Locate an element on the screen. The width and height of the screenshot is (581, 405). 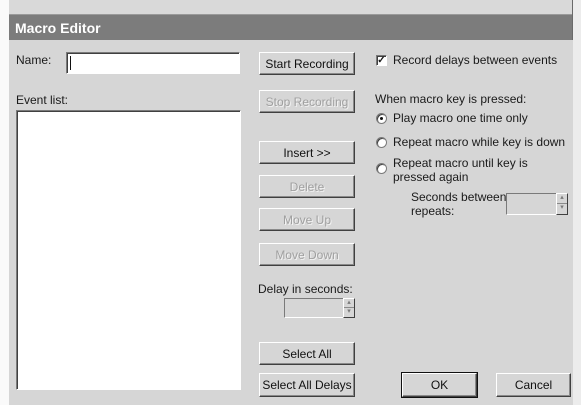
repeat-until-pressed-label-line1: Repeat macro until key is is located at coordinates (460, 163).